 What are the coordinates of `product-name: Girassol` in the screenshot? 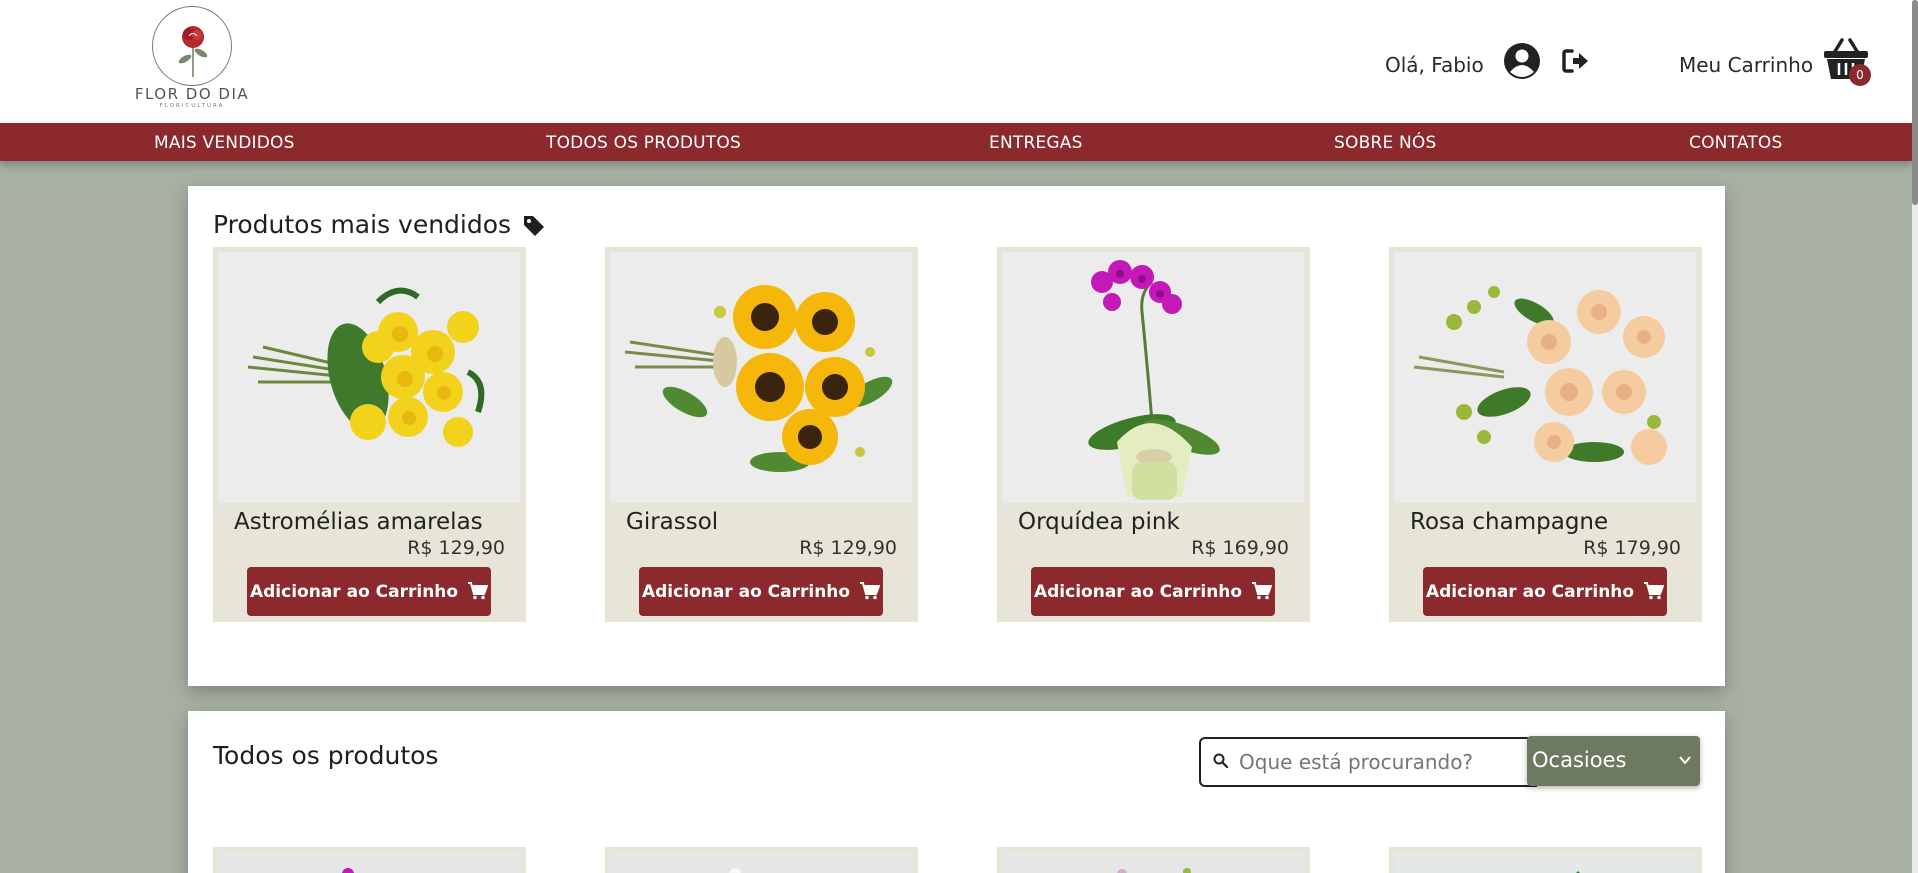 It's located at (672, 522).